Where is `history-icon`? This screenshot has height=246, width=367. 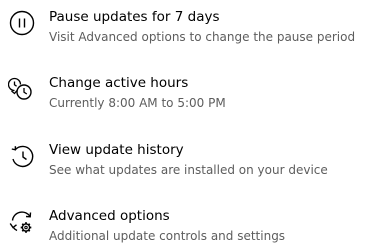 history-icon is located at coordinates (22, 156).